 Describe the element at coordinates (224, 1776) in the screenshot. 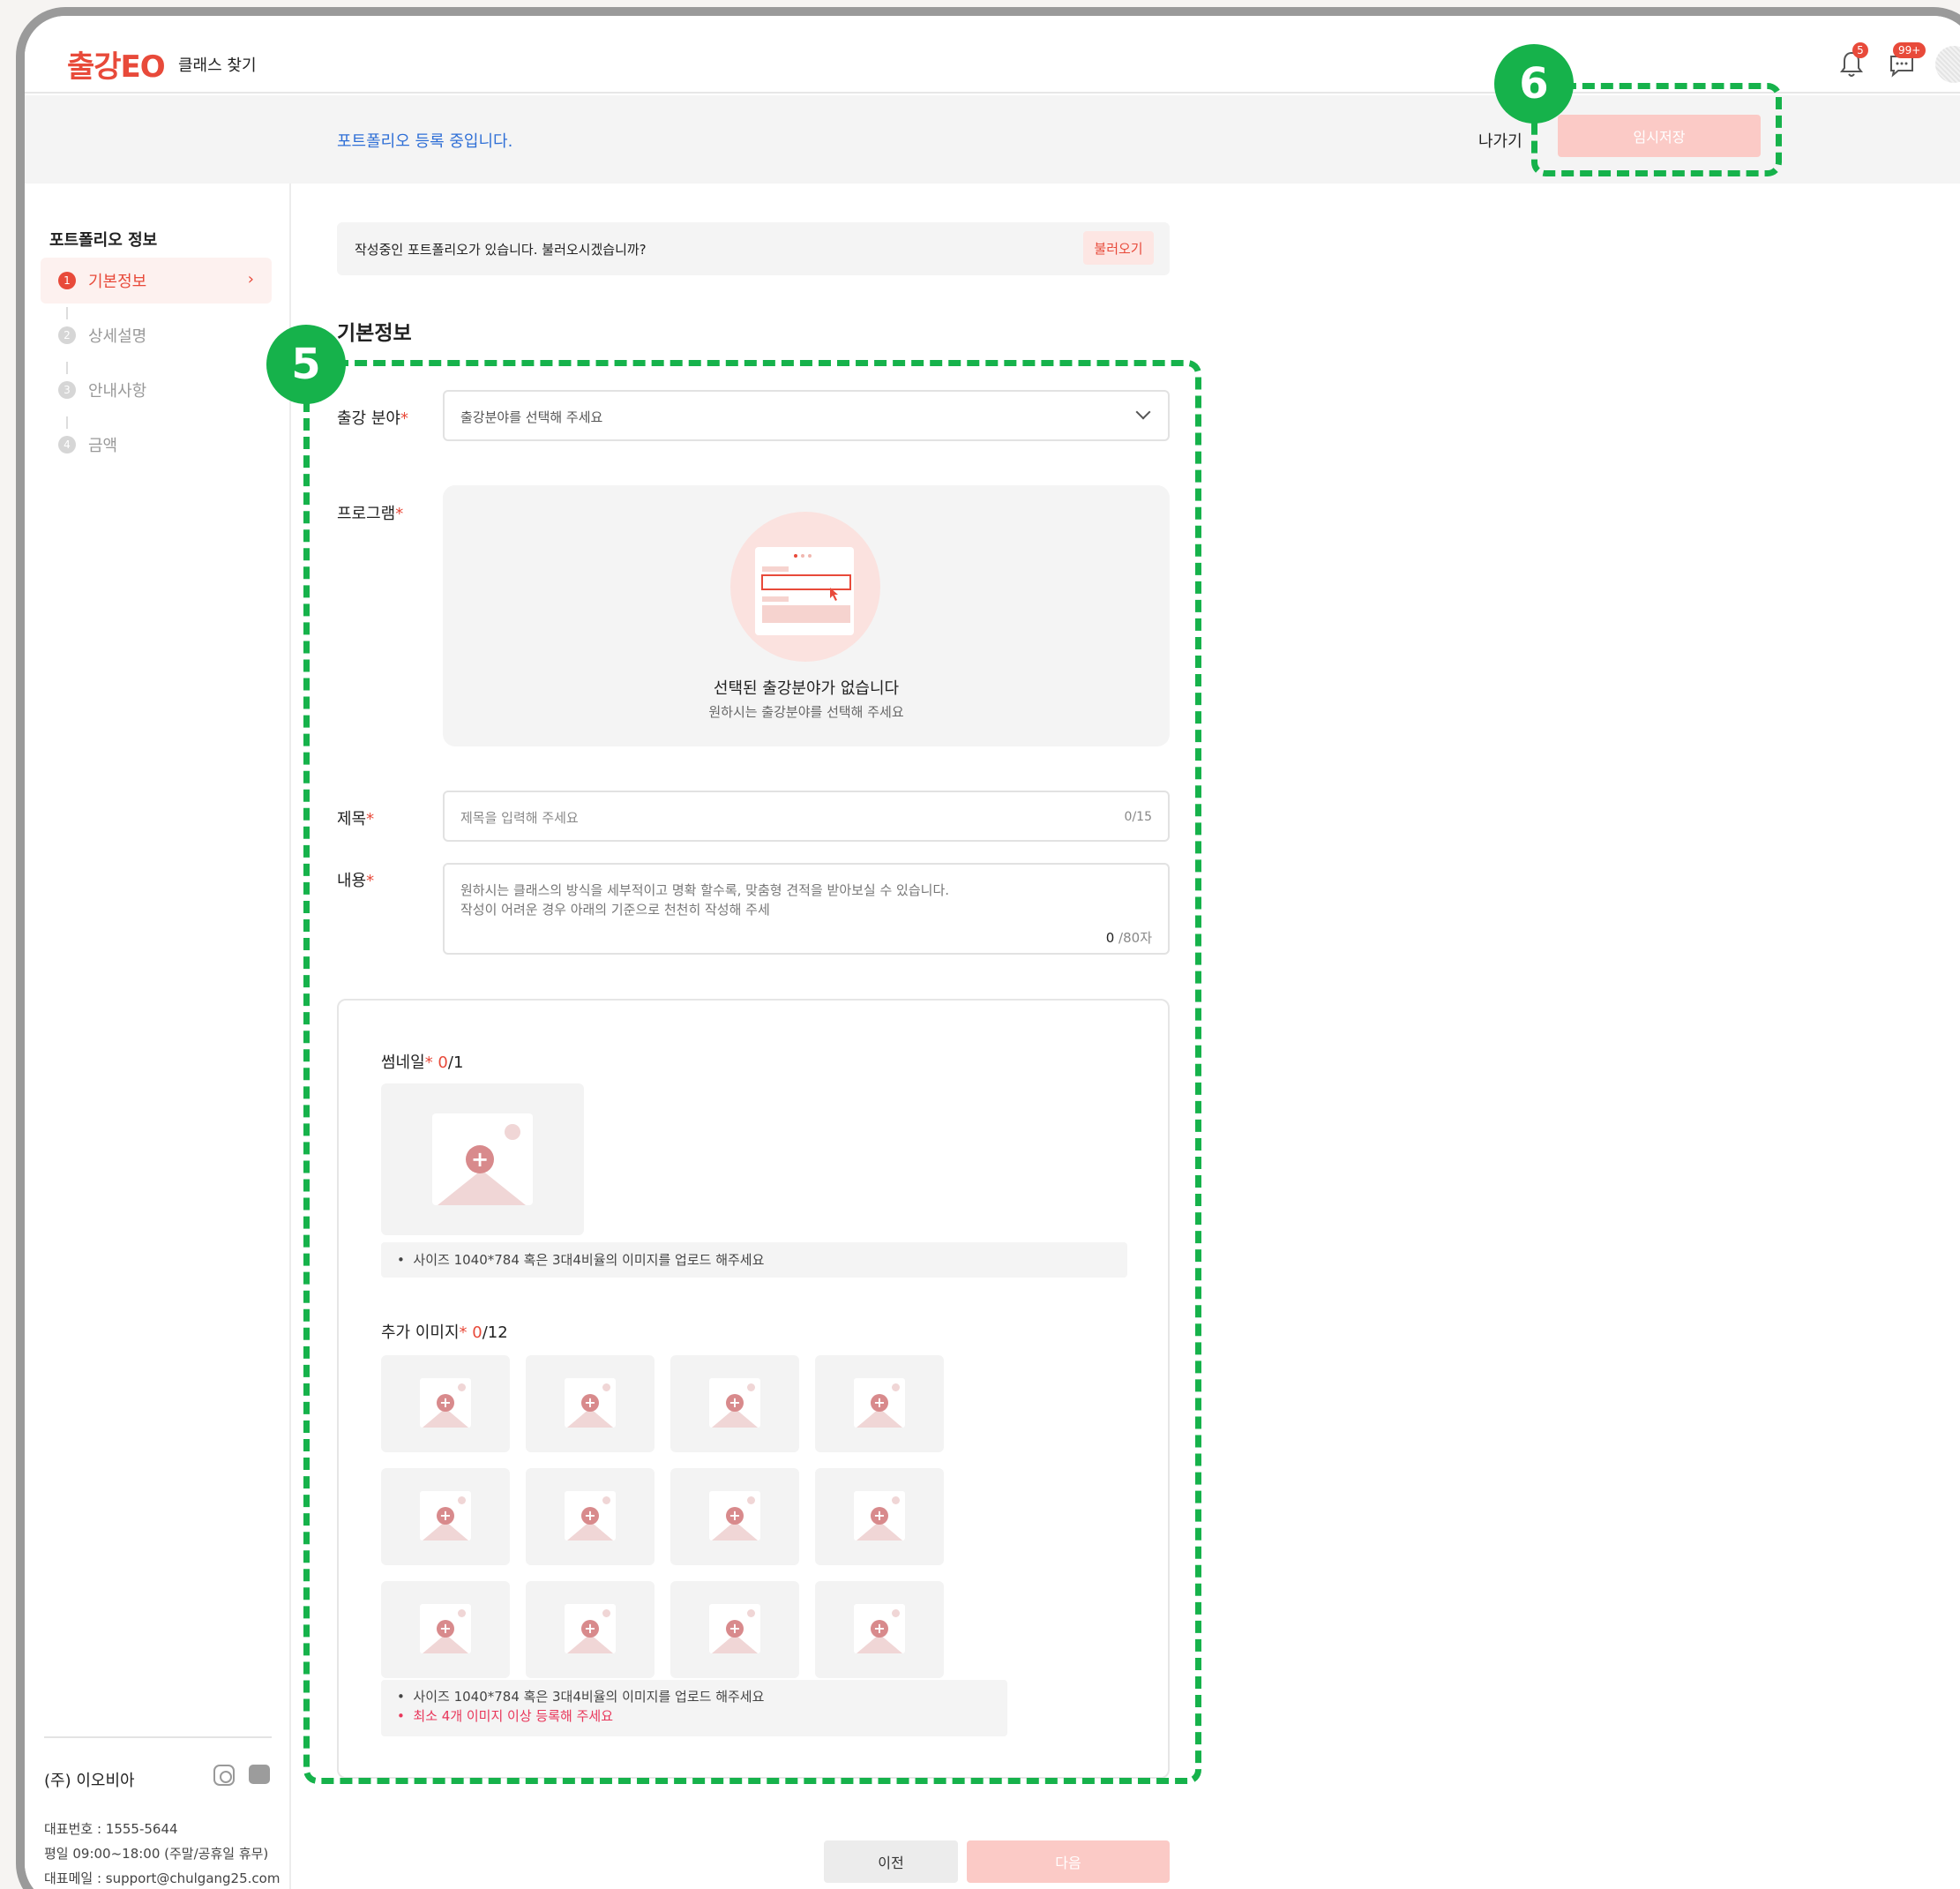

I see `instagram-icon` at that location.